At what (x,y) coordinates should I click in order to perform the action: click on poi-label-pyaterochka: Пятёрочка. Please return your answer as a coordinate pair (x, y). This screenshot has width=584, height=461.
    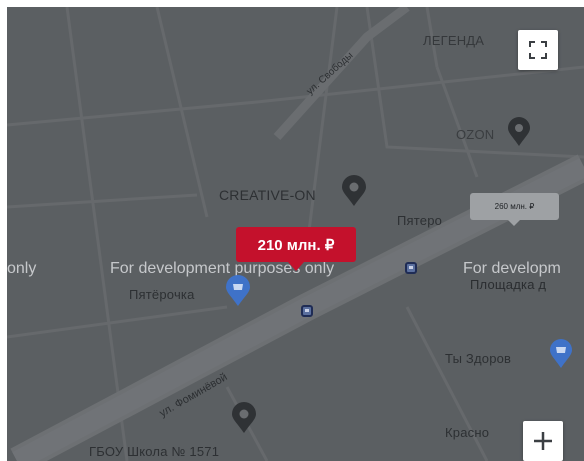
    Looking at the image, I should click on (162, 294).